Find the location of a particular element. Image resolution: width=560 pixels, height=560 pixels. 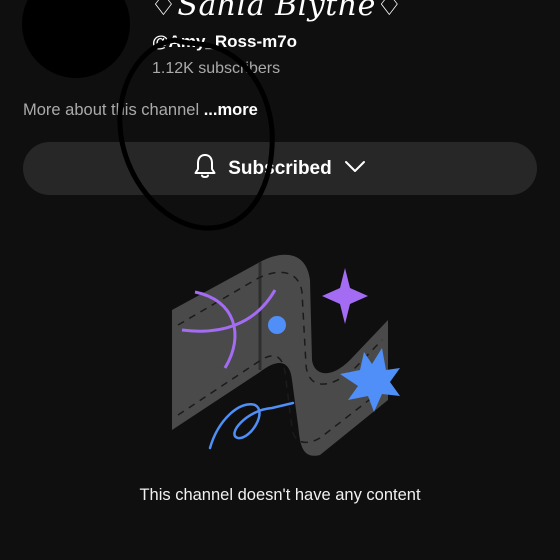

empty-state-message: This channel doesn't have any content is located at coordinates (280, 495).